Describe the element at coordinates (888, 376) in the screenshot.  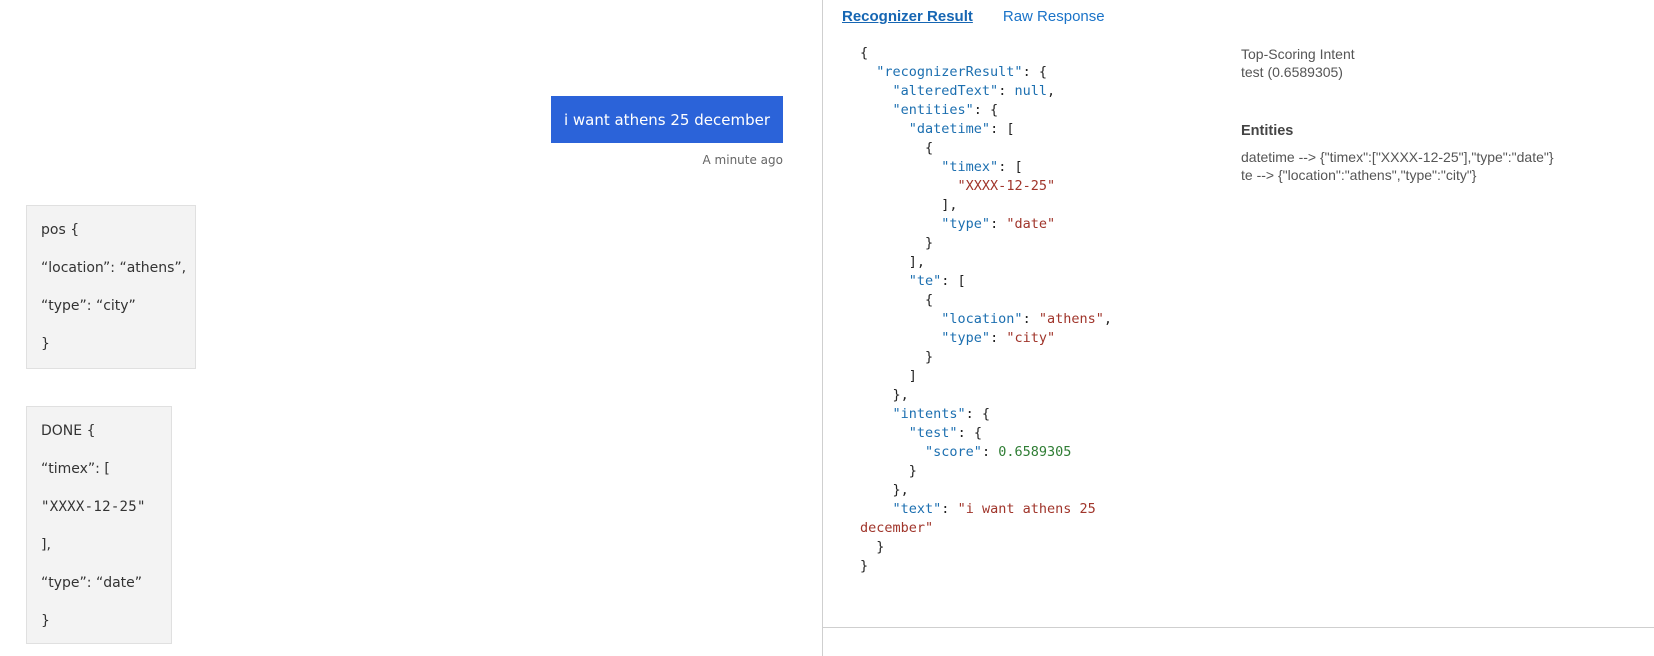
I see `json-line: ]` at that location.